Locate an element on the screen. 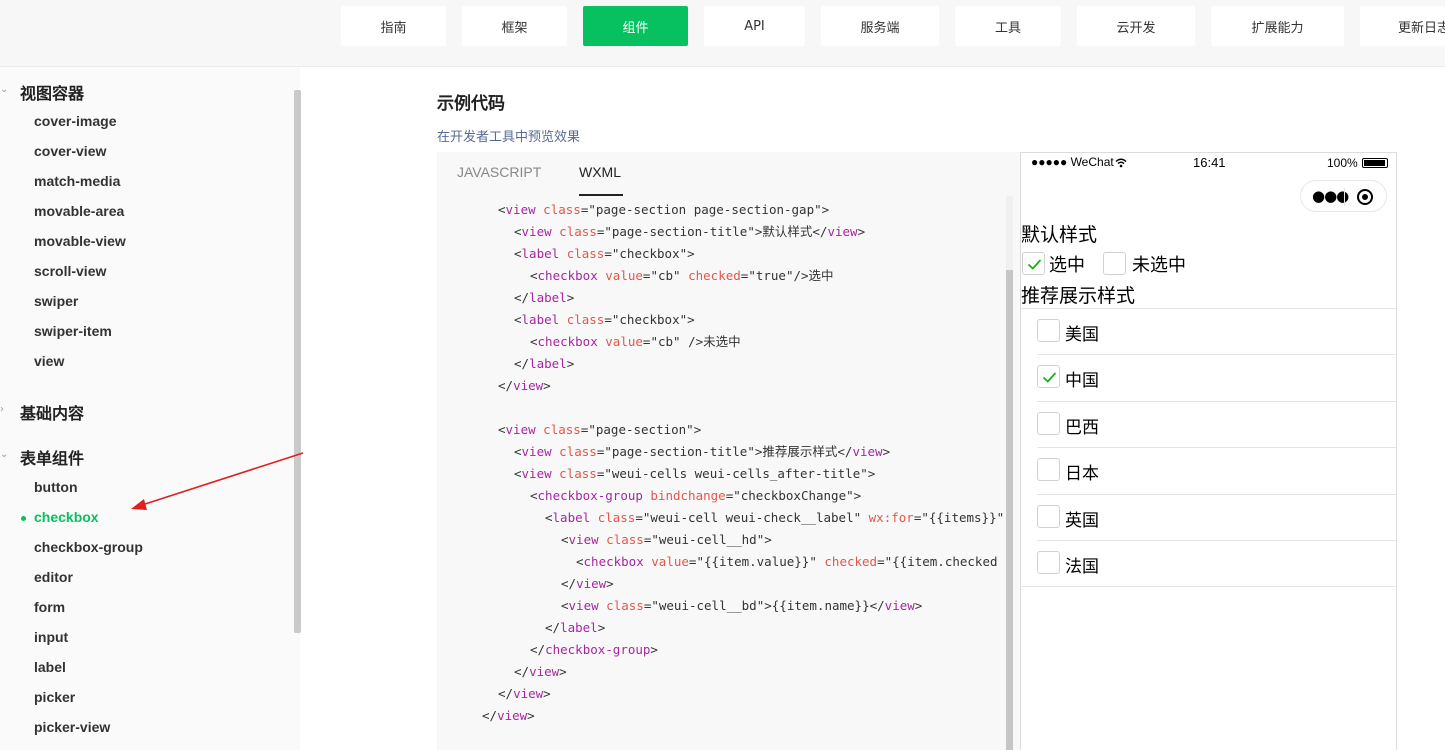  sidebar-group-1: 基础内容 is located at coordinates (52, 412).